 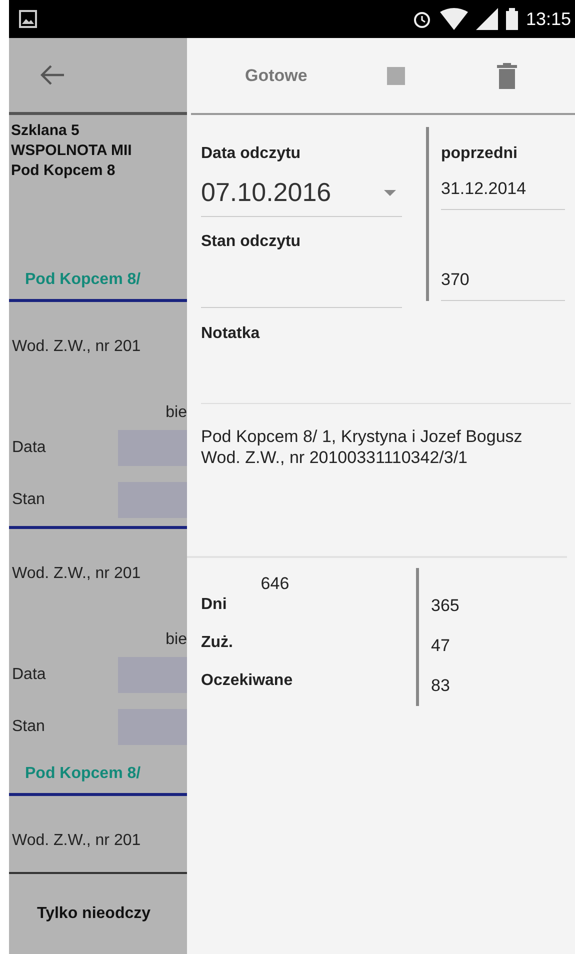 I want to click on stat-value: 646, so click(x=275, y=584).